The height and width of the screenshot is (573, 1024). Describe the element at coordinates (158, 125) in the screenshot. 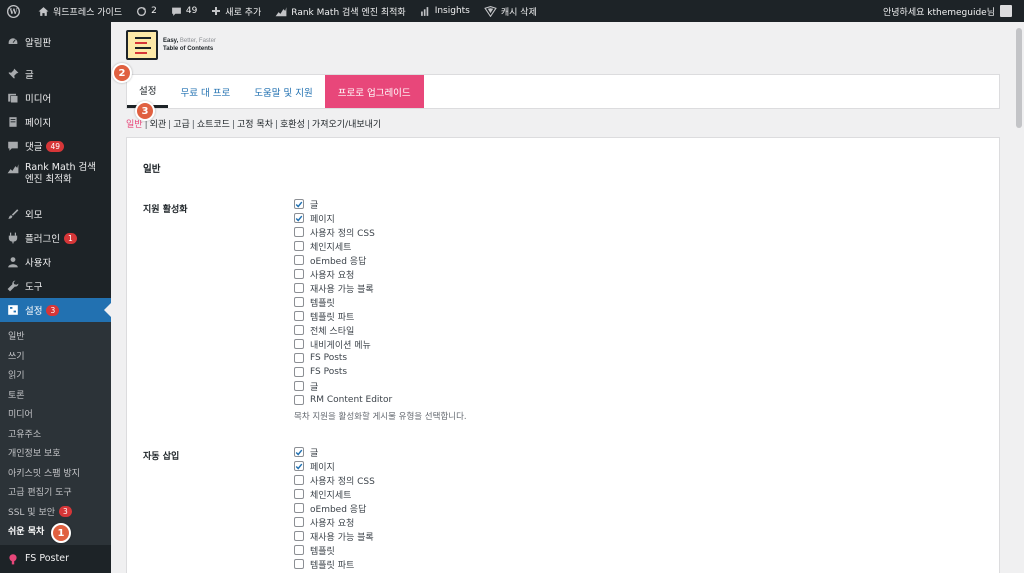

I see `subnav-appearance: 외관` at that location.